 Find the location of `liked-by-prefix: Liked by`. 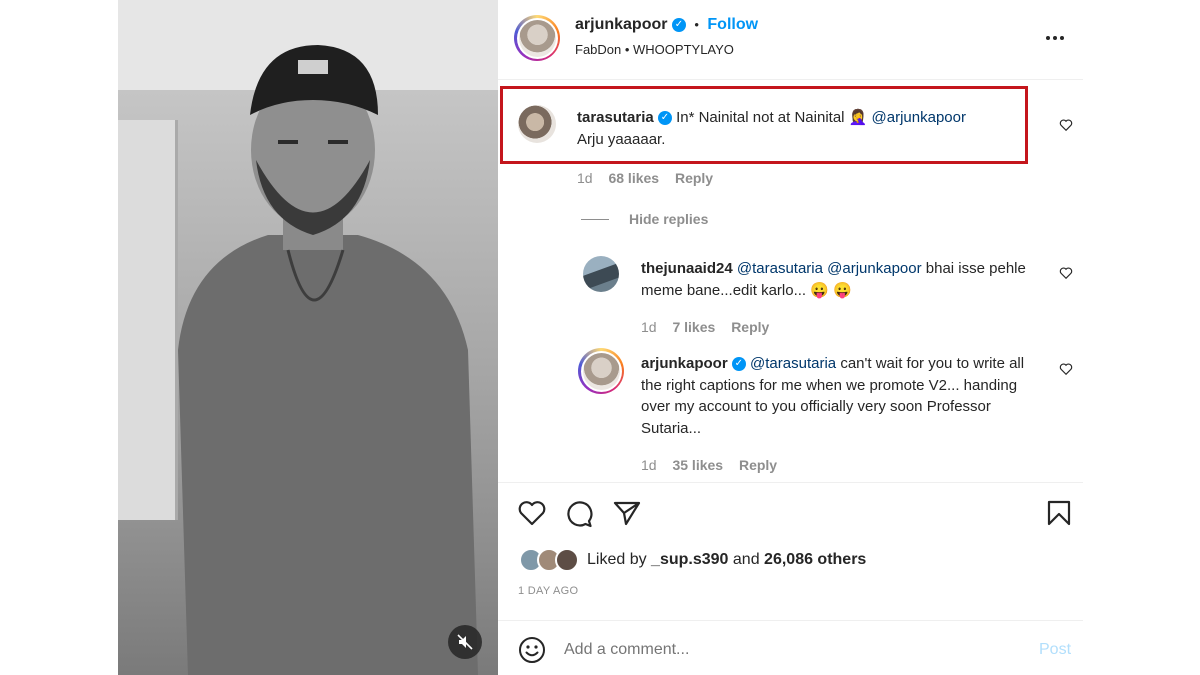

liked-by-prefix: Liked by is located at coordinates (617, 559).